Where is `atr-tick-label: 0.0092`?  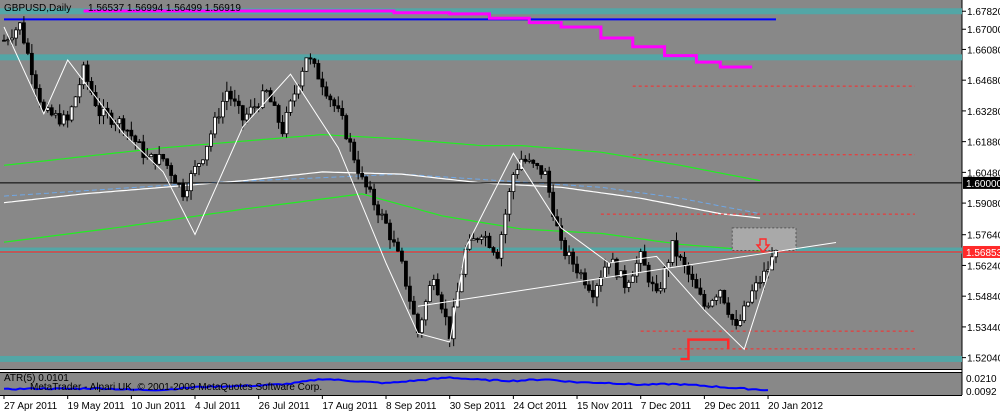 atr-tick-label: 0.0092 is located at coordinates (981, 392).